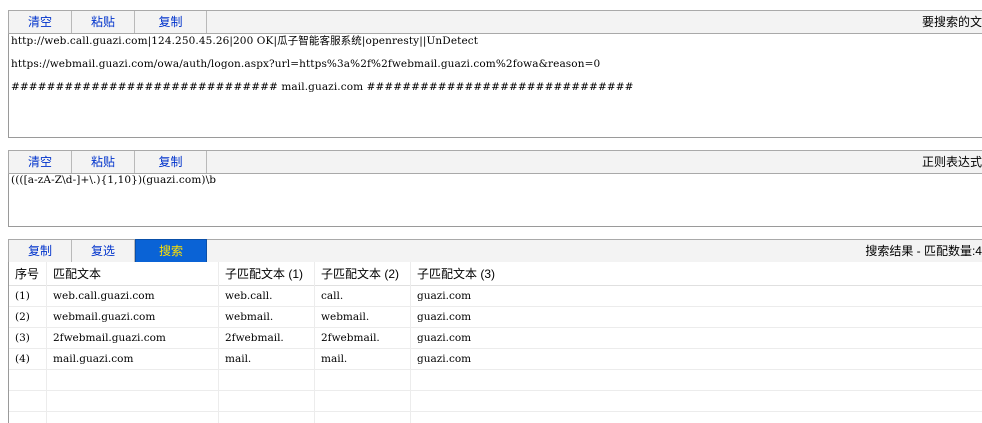 This screenshot has width=982, height=423. I want to click on row-index: (1), so click(28, 296).